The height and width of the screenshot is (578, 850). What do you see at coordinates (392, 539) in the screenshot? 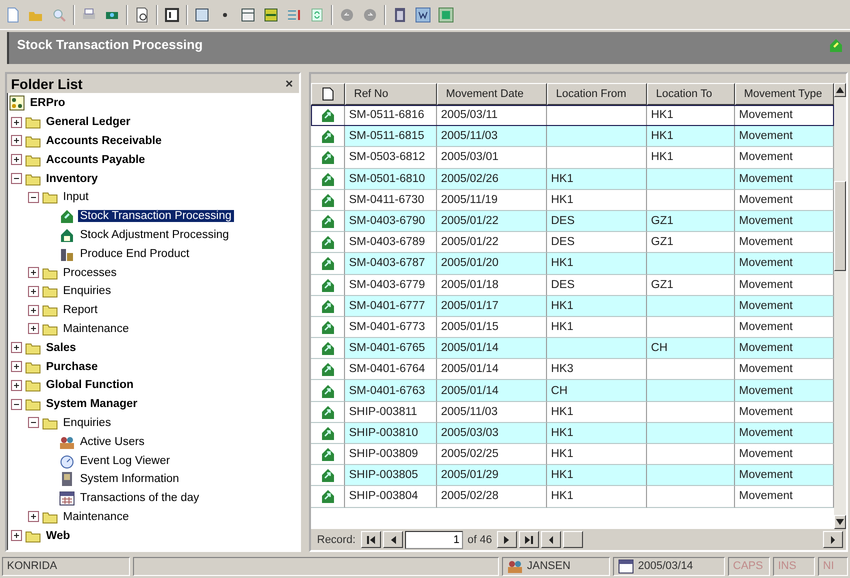
I see `previous-record-button` at bounding box center [392, 539].